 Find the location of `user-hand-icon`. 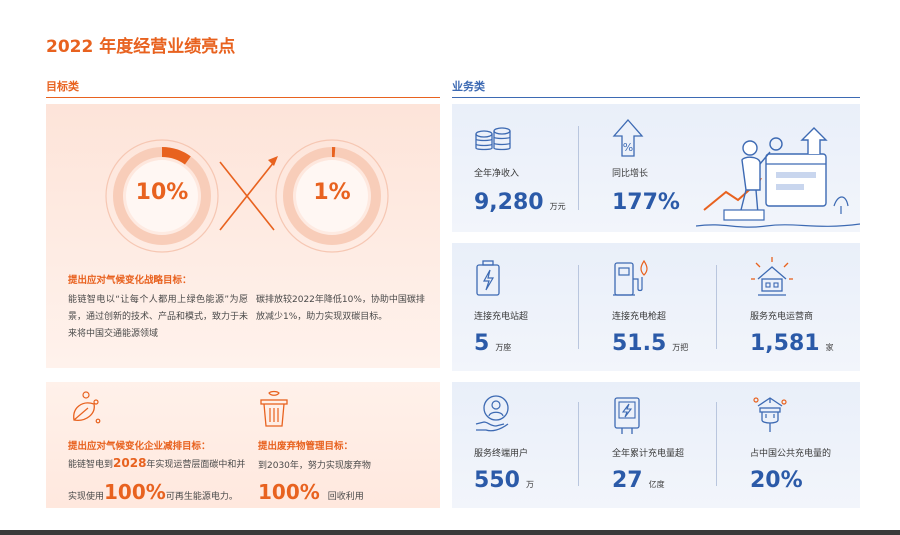

user-hand-icon is located at coordinates (492, 413).